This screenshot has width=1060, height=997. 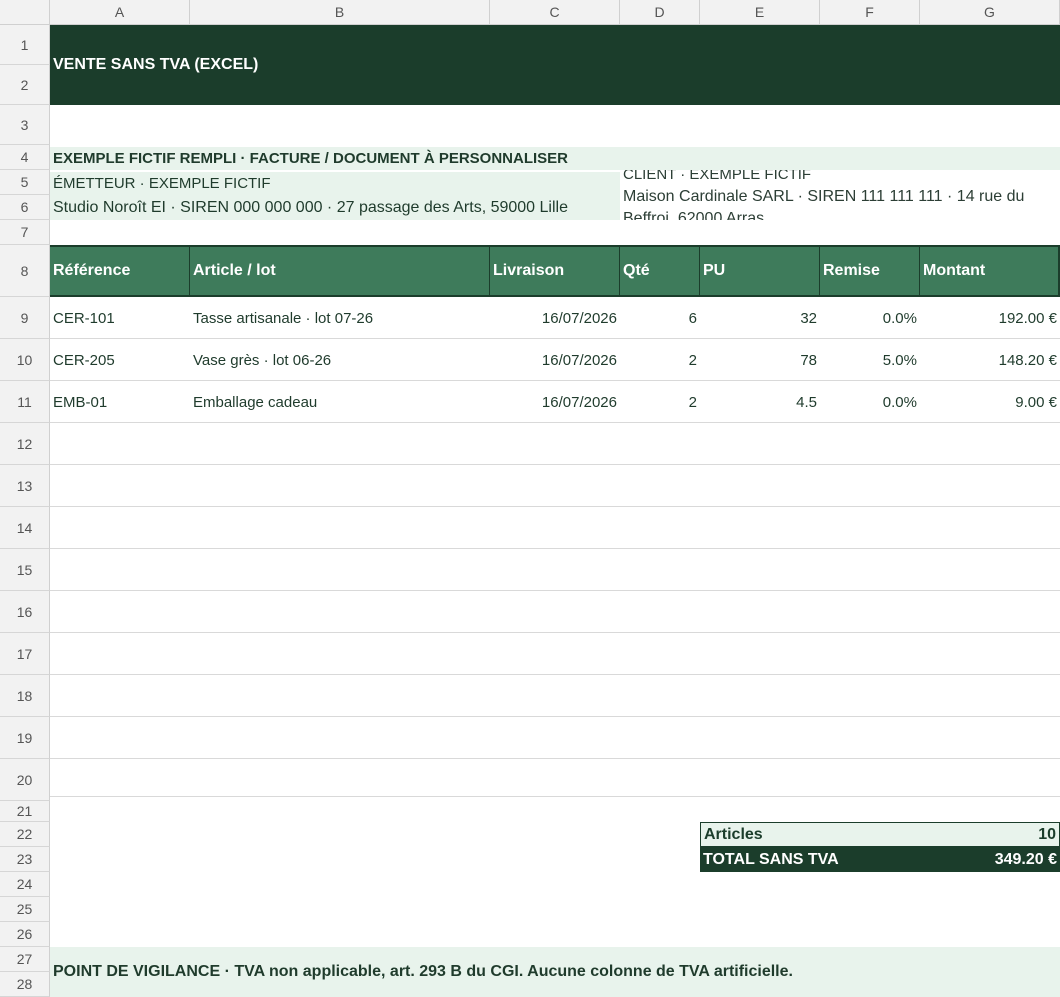 I want to click on header-qty: Qté, so click(x=660, y=271).